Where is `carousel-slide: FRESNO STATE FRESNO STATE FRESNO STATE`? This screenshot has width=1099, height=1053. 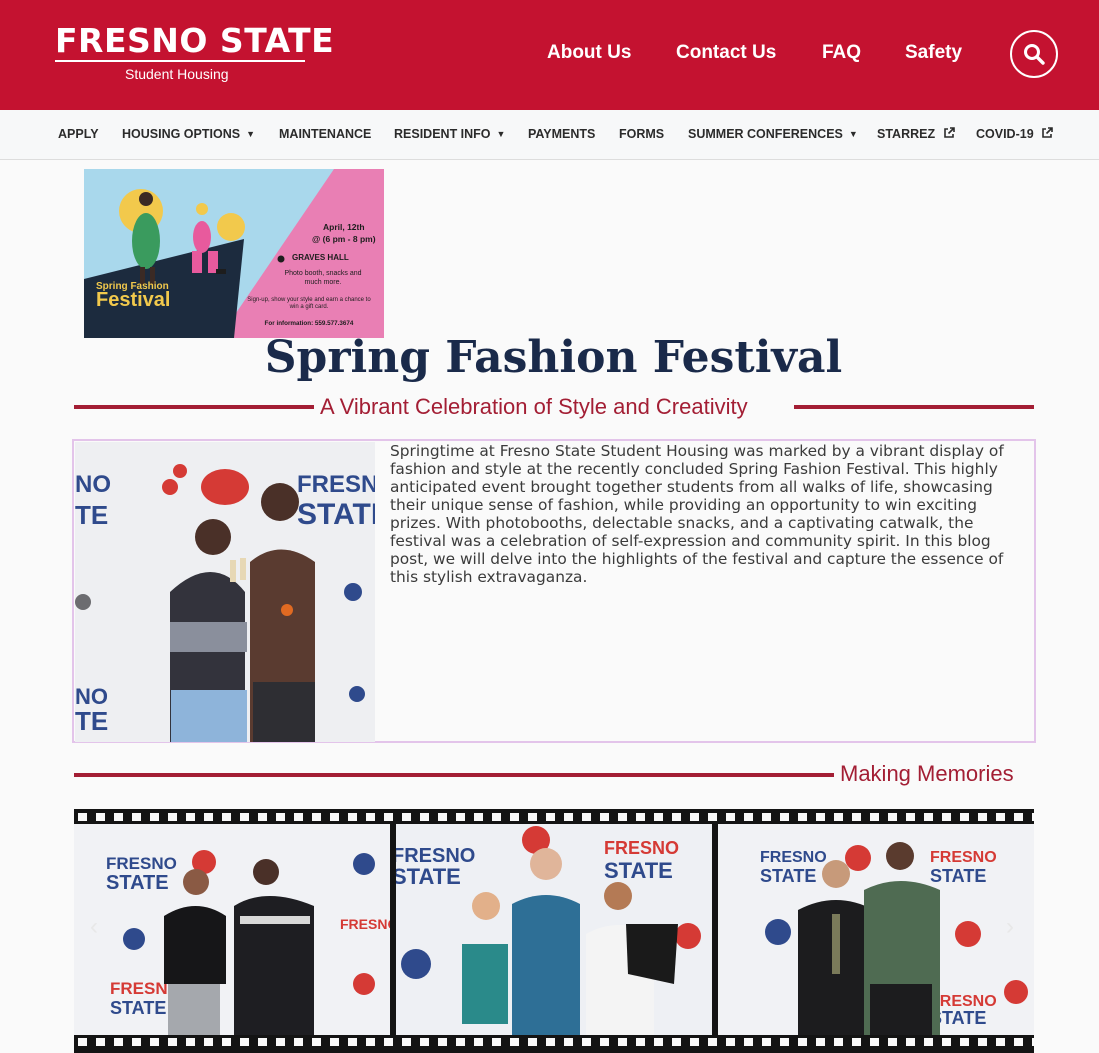 carousel-slide: FRESNO STATE FRESNO STATE FRESNO STATE is located at coordinates (876, 929).